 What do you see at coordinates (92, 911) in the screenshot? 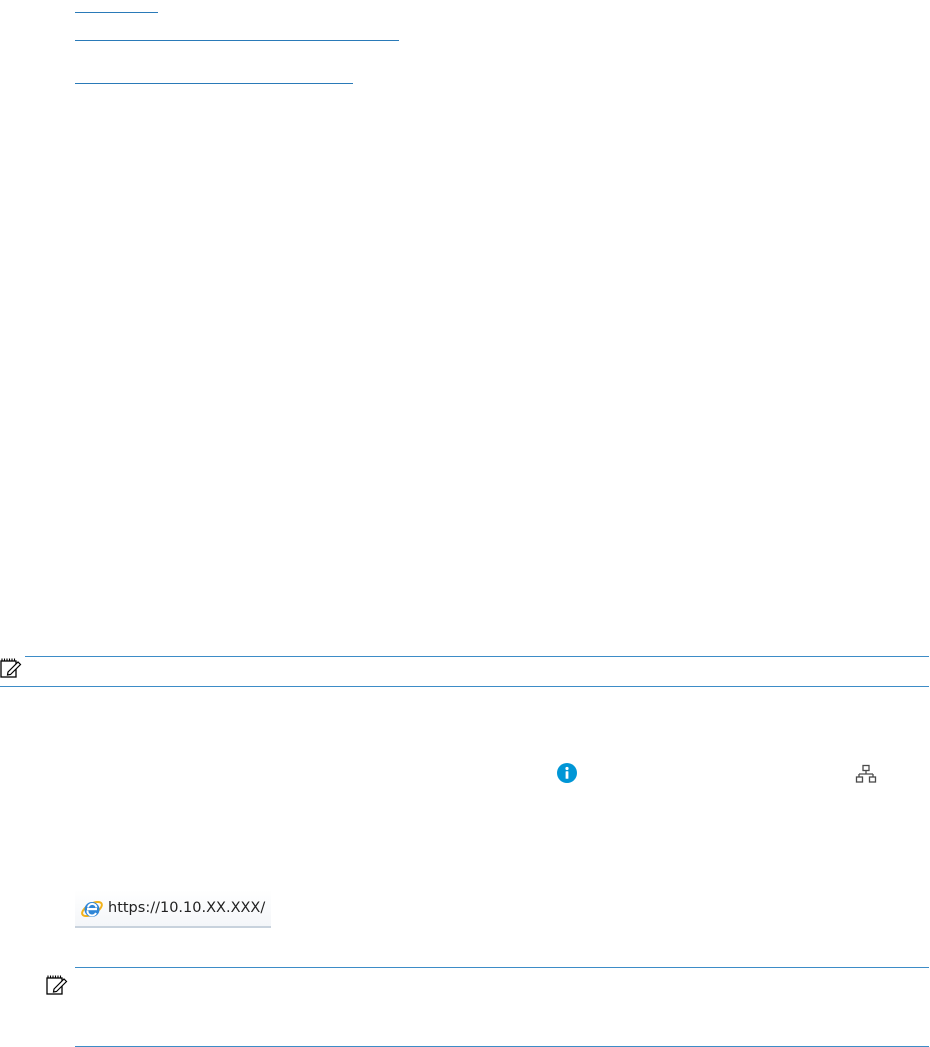
I see `internet-explorer-icon` at bounding box center [92, 911].